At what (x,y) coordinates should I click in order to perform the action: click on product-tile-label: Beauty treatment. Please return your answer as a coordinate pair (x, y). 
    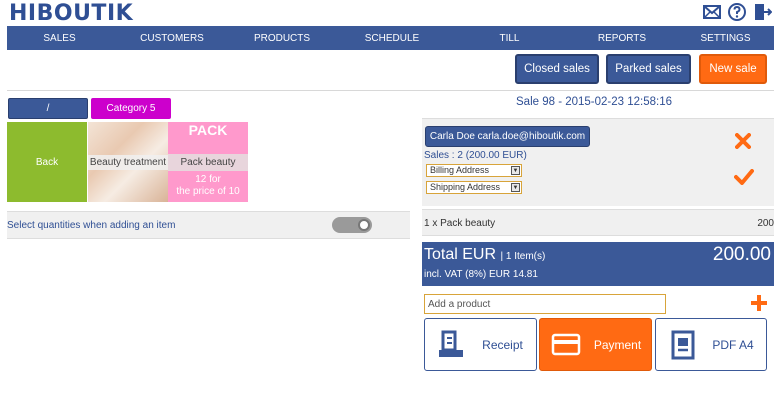
    Looking at the image, I should click on (128, 162).